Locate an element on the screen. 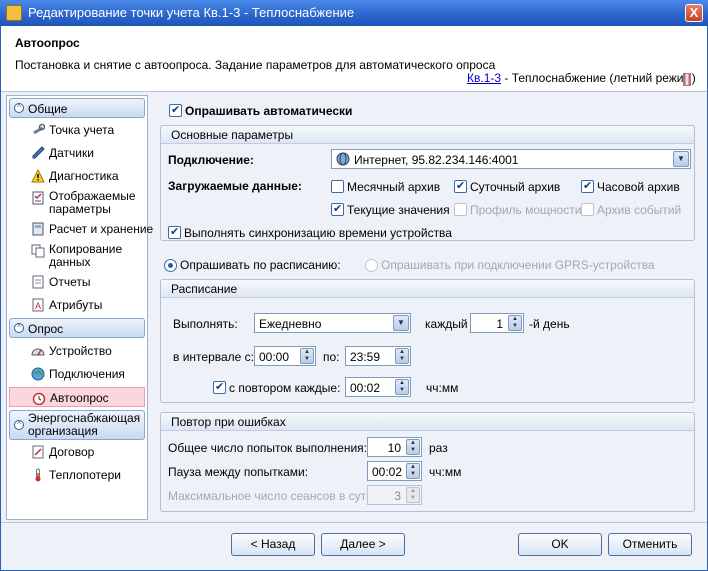  sidebar-item-displayed-params: Отображаемые параметры is located at coordinates (77, 203).